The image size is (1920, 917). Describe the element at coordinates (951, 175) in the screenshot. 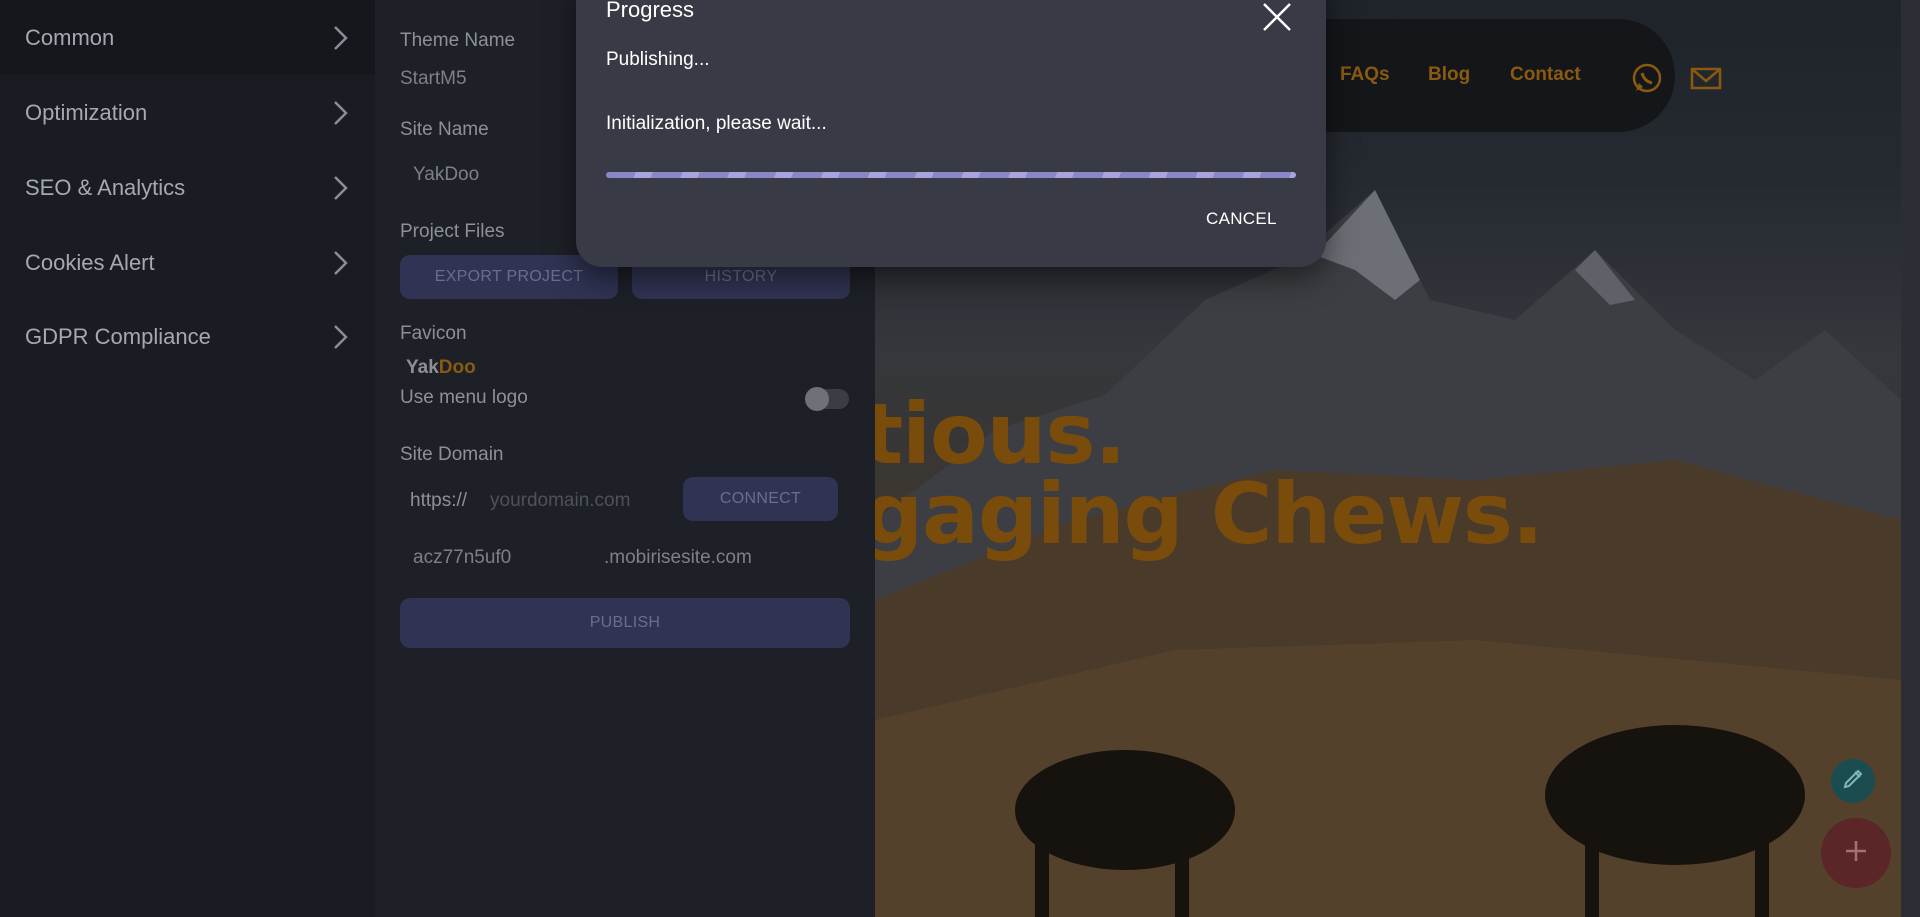

I see `indeterminate-progress-bar` at that location.